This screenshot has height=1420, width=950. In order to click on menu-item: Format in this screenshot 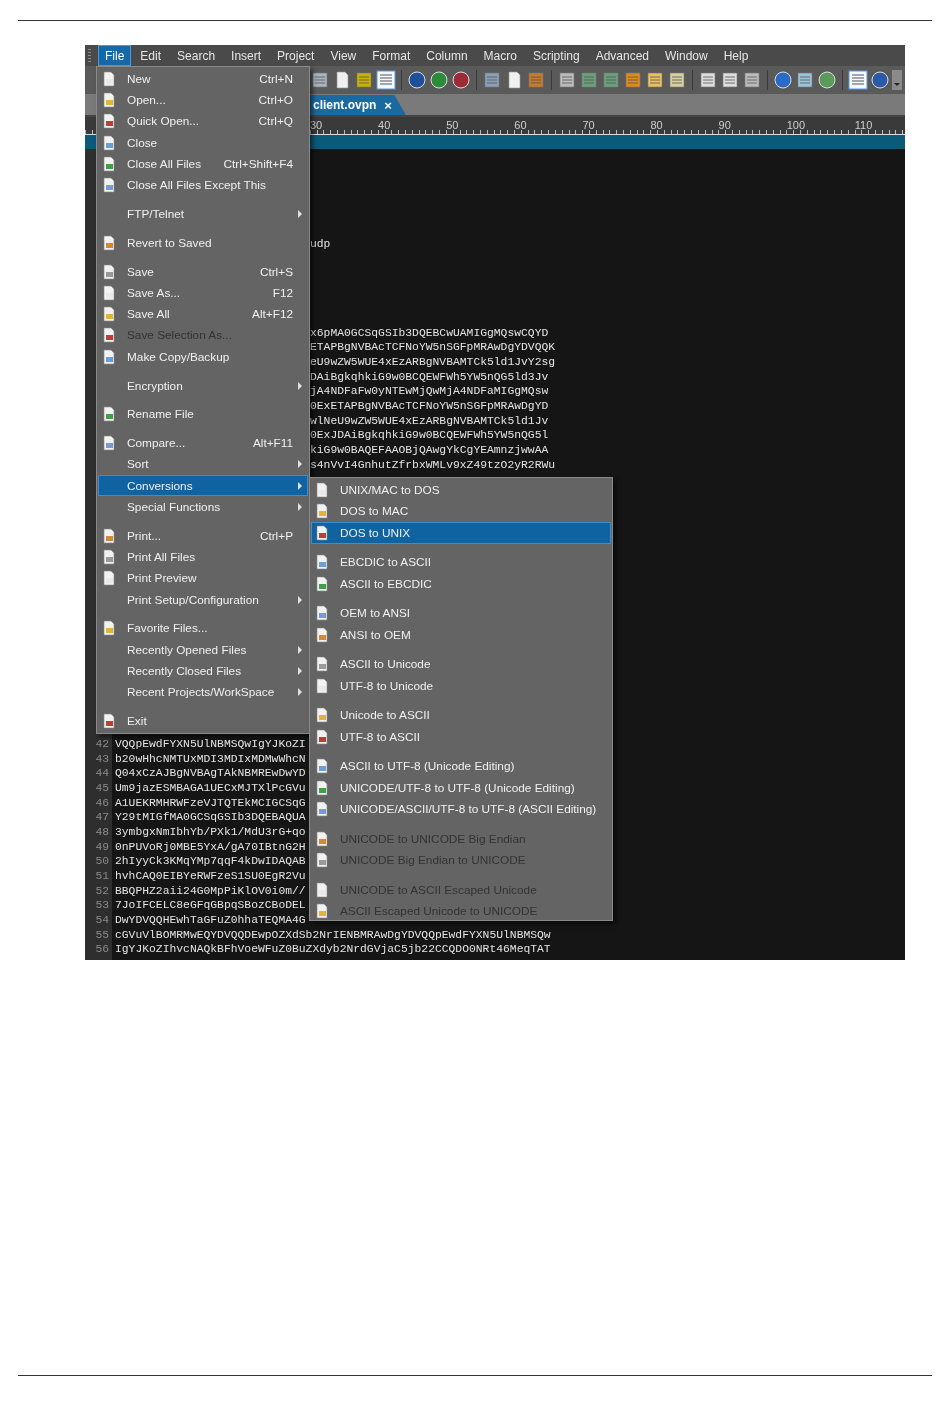, I will do `click(391, 55)`.